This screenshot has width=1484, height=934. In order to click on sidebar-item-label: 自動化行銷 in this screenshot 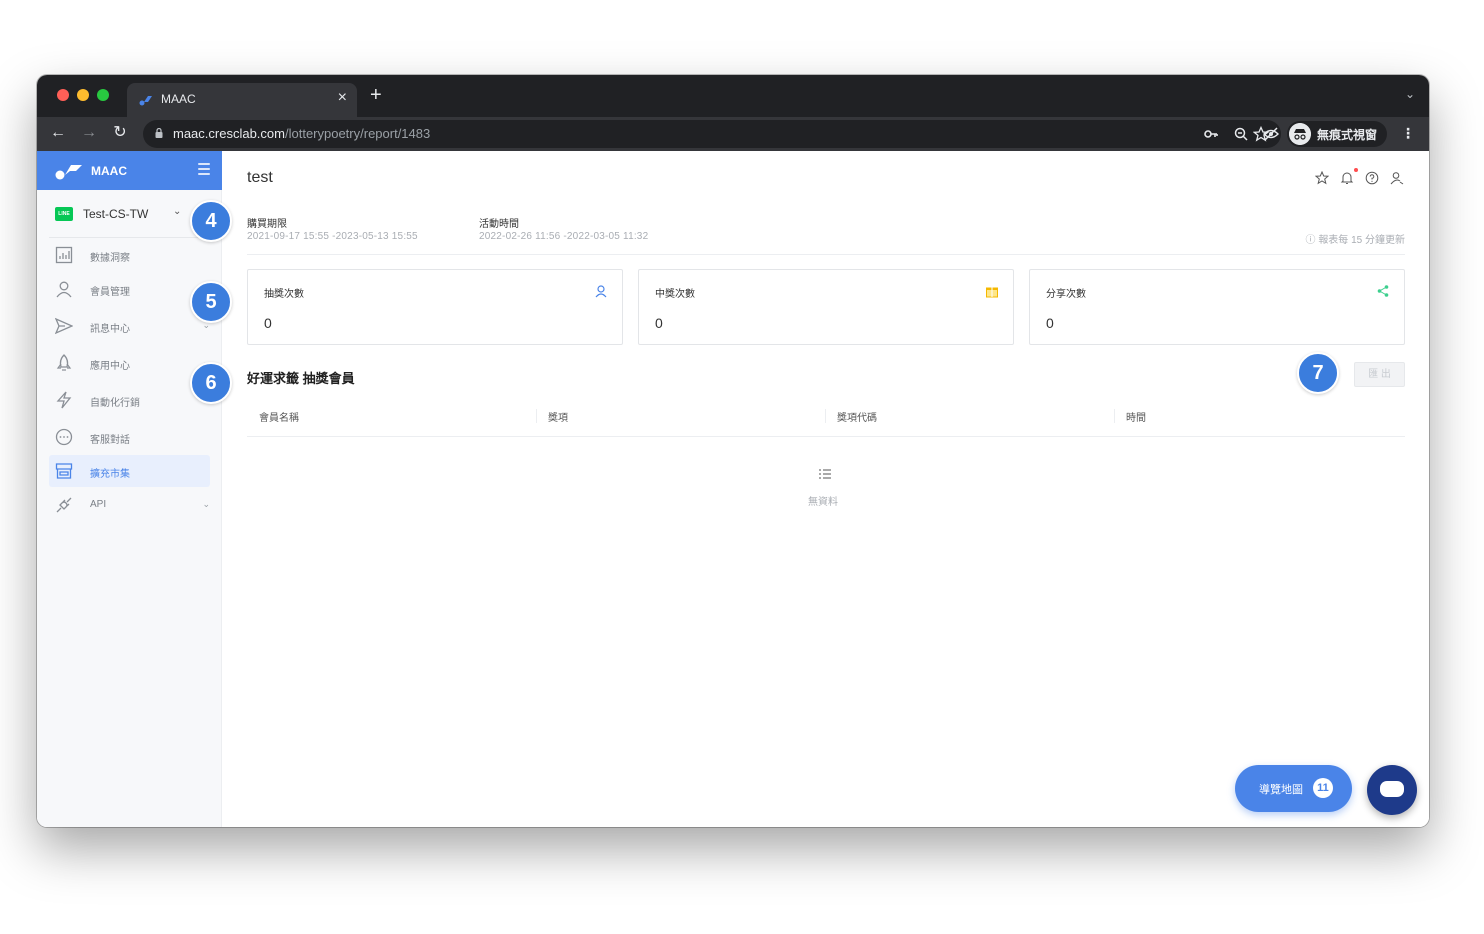, I will do `click(115, 403)`.